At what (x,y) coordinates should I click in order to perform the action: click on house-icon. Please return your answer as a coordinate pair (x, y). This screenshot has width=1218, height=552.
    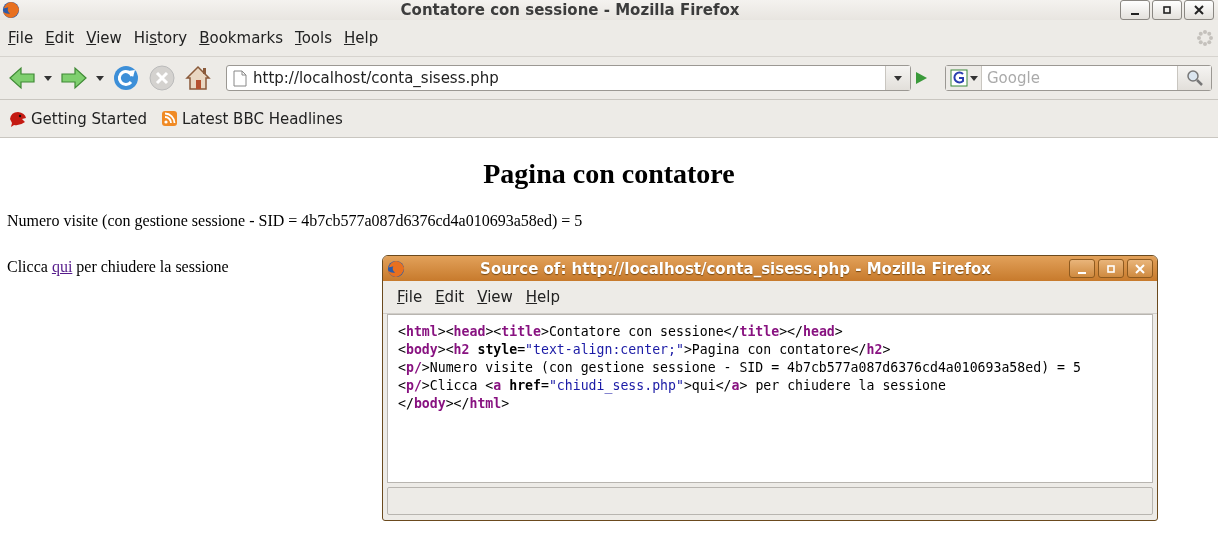
    Looking at the image, I should click on (198, 78).